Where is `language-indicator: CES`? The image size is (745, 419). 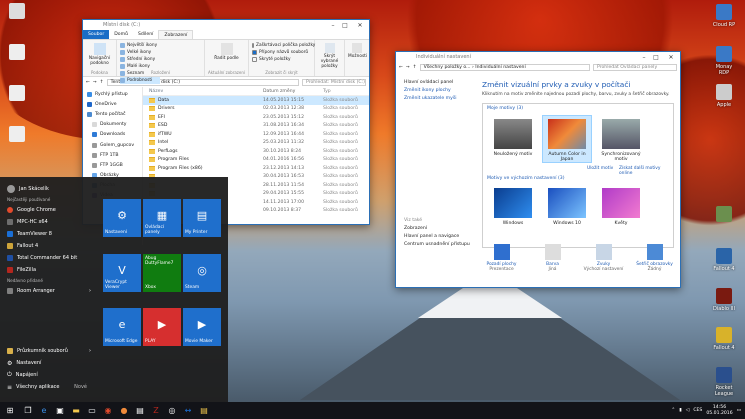 language-indicator: CES is located at coordinates (697, 410).